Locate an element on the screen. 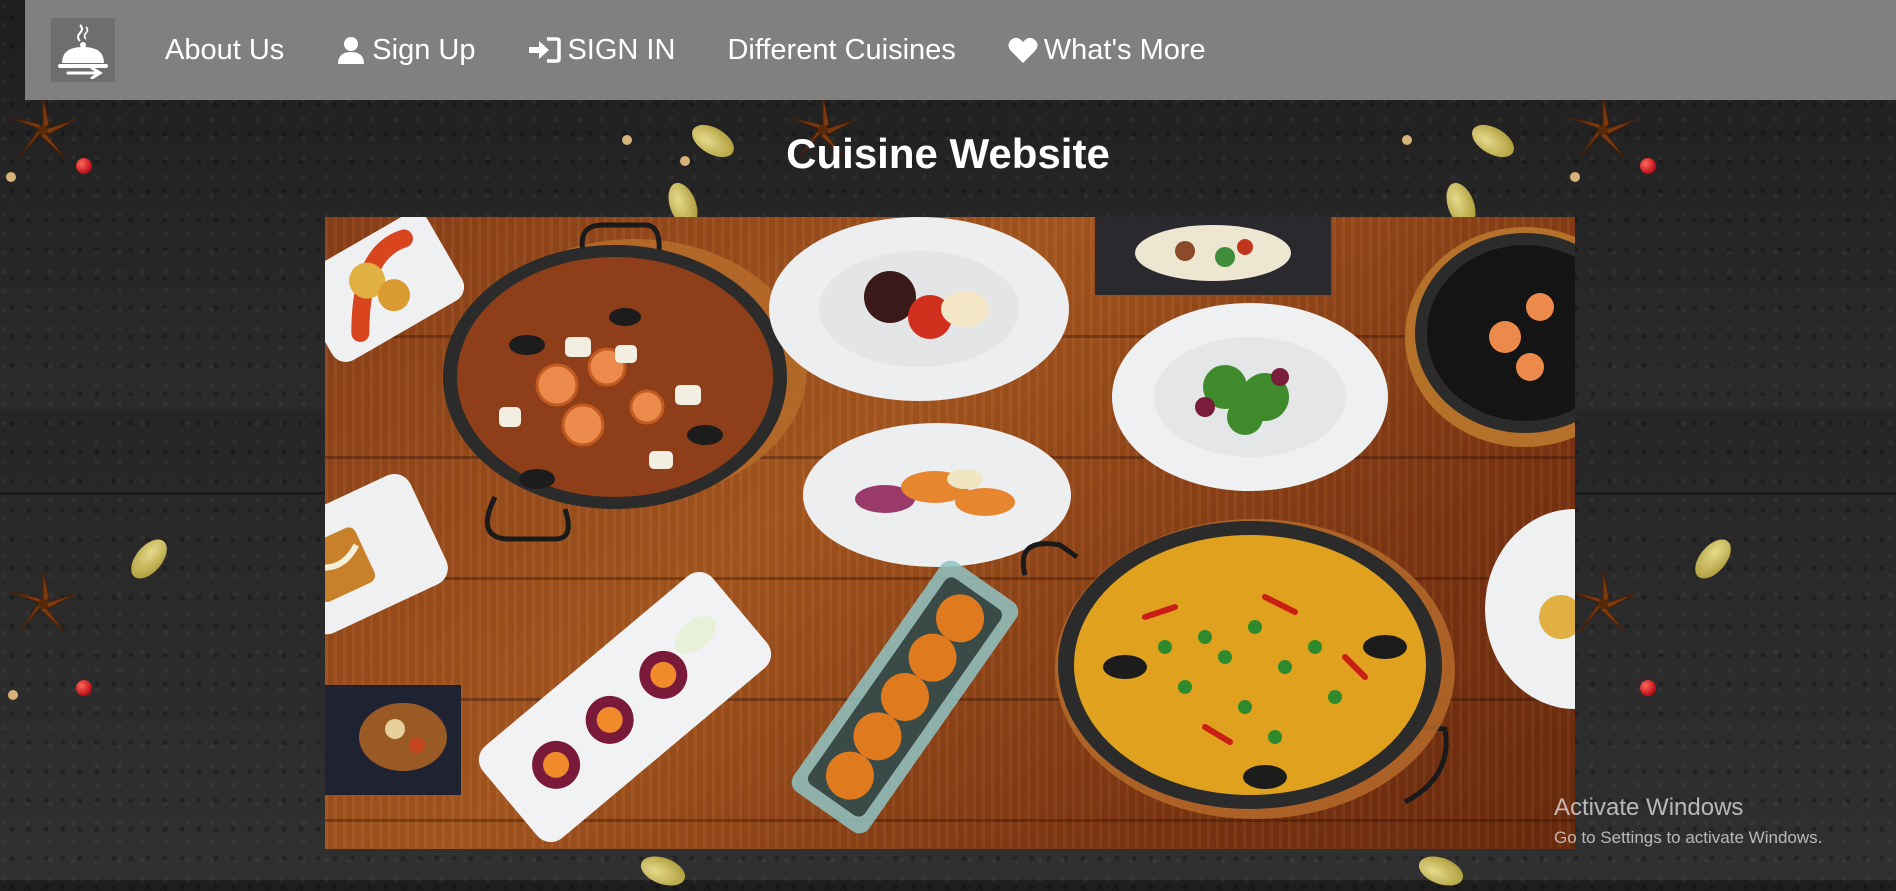 Image resolution: width=1896 pixels, height=891 pixels. logo is located at coordinates (83, 50).